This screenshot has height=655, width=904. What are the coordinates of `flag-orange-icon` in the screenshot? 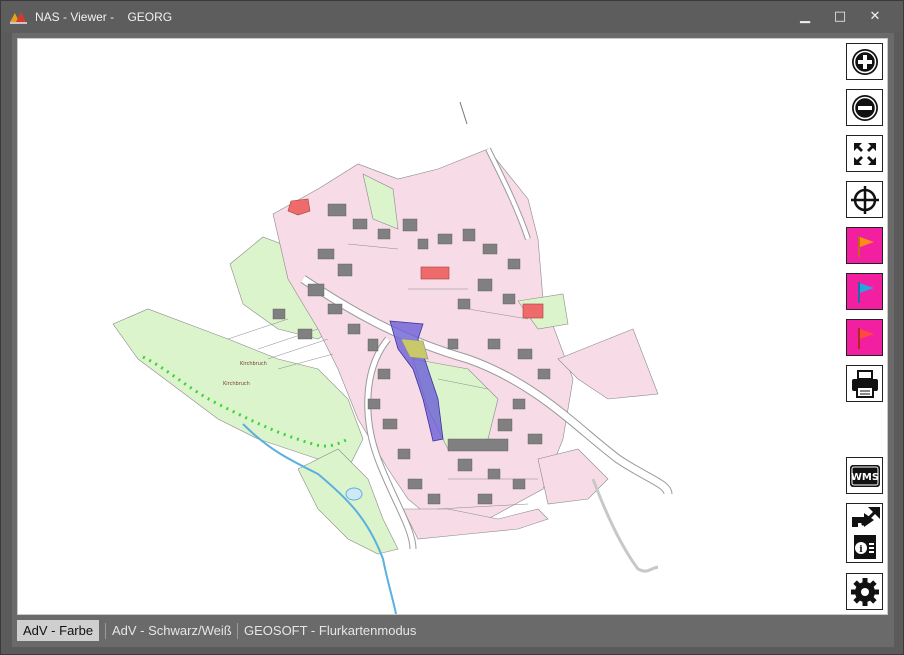 It's located at (865, 246).